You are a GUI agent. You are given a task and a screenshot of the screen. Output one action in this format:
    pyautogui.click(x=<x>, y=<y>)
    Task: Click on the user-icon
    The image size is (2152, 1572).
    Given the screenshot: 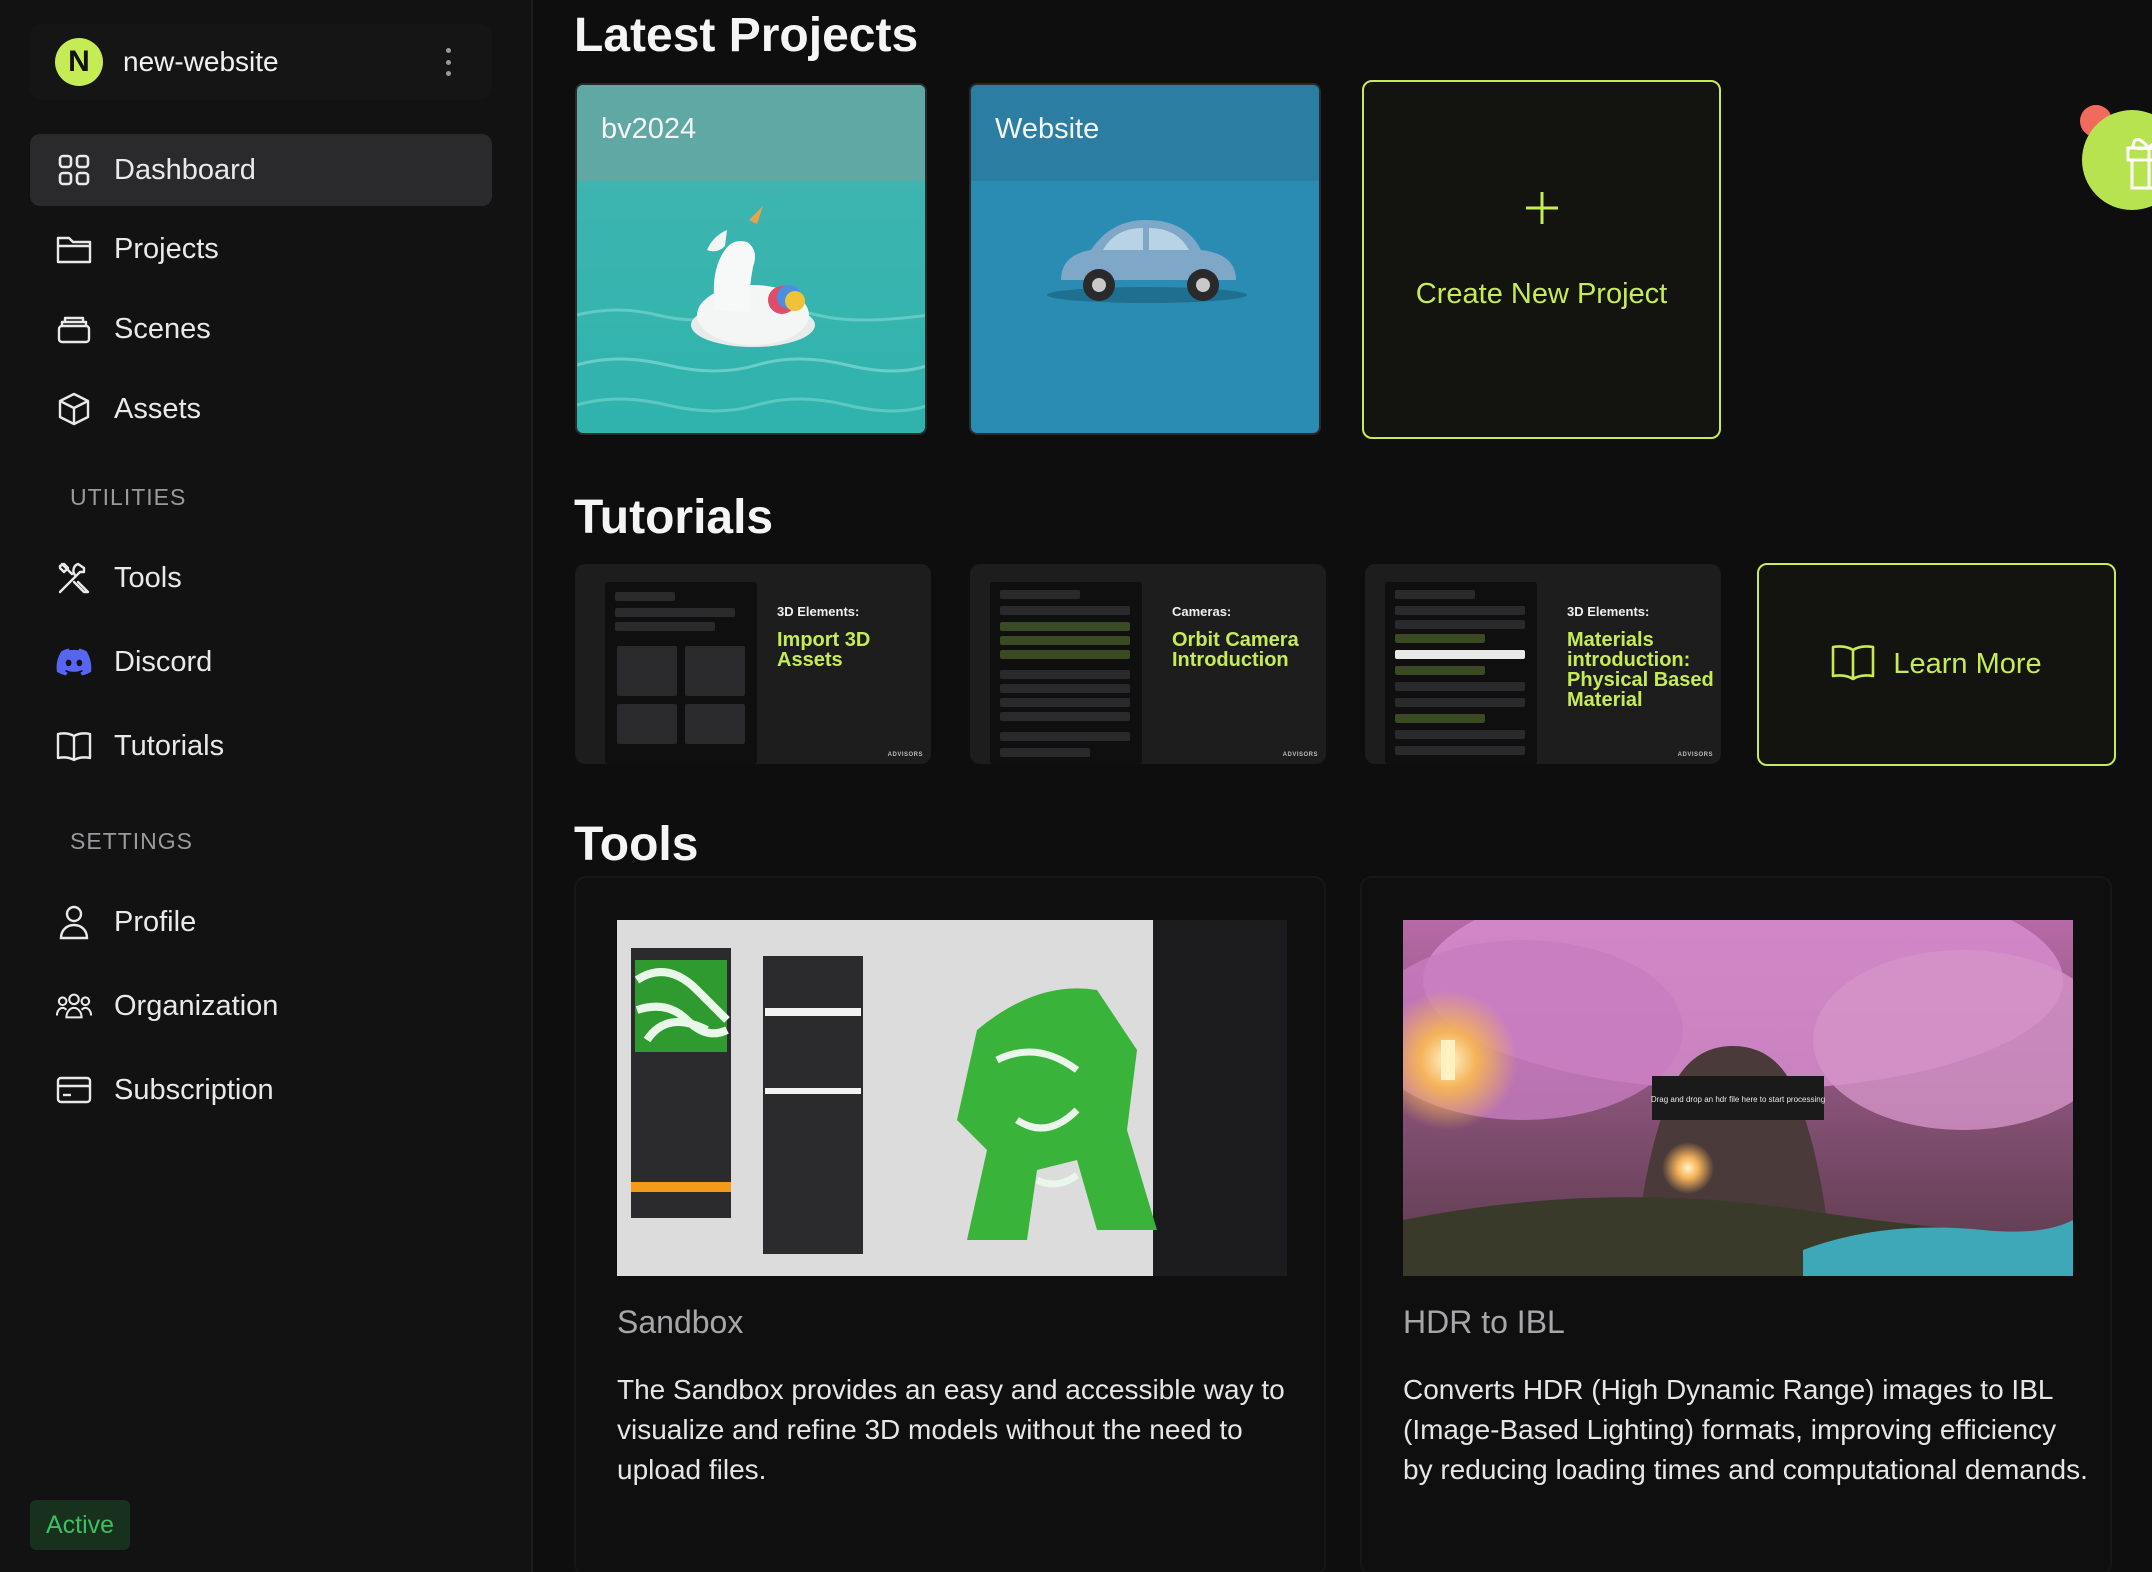 What is the action you would take?
    pyautogui.click(x=74, y=922)
    